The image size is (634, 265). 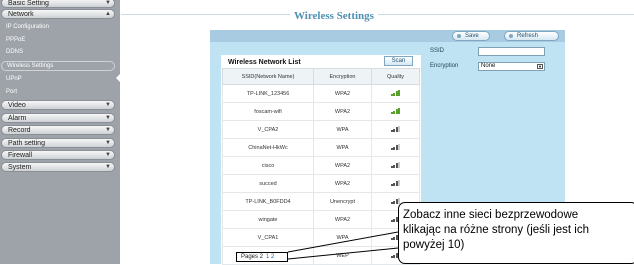 I want to click on callout-line-1: Zobacz inne sieci bezprzewodowe, so click(x=491, y=215).